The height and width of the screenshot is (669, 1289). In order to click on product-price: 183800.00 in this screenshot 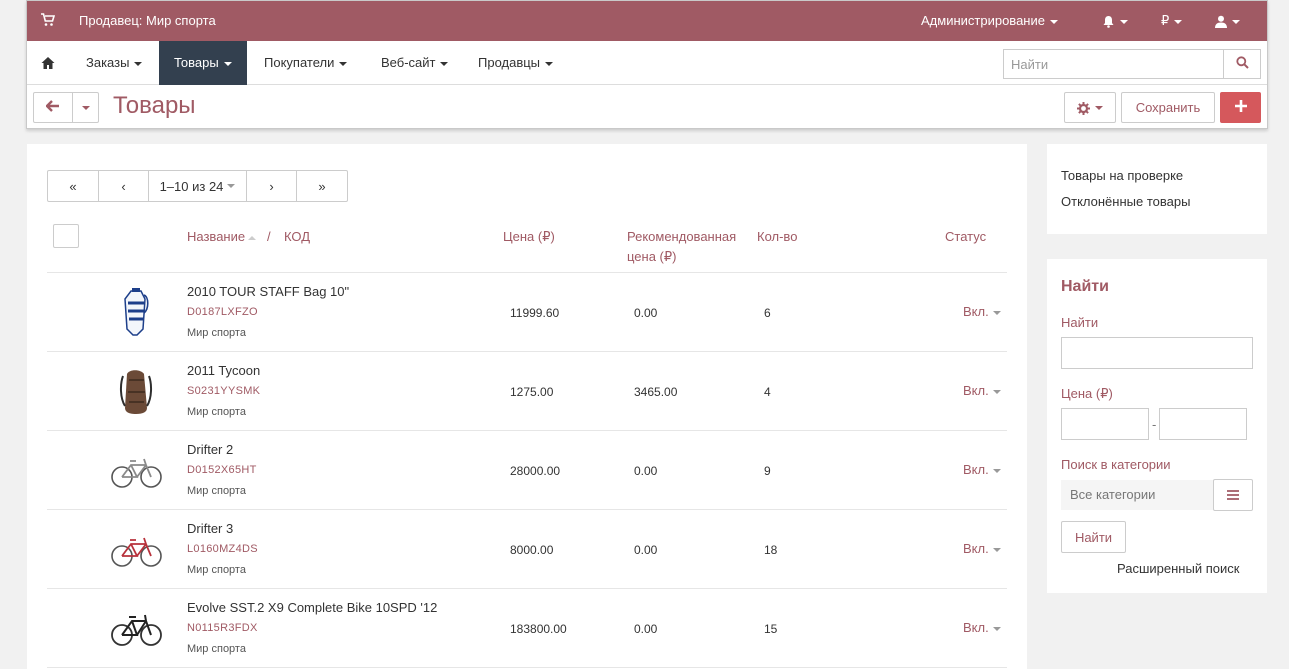, I will do `click(538, 629)`.